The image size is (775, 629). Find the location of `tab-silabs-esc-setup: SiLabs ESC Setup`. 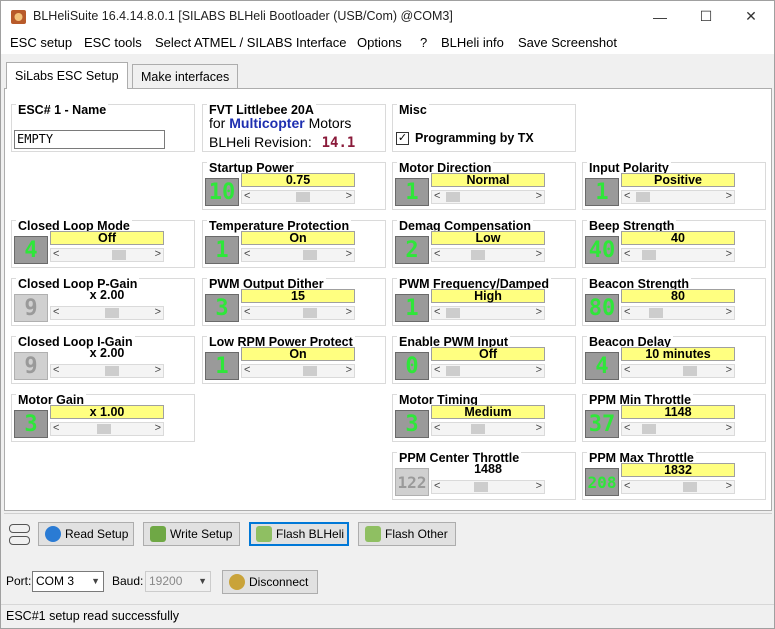

tab-silabs-esc-setup: SiLabs ESC Setup is located at coordinates (67, 75).